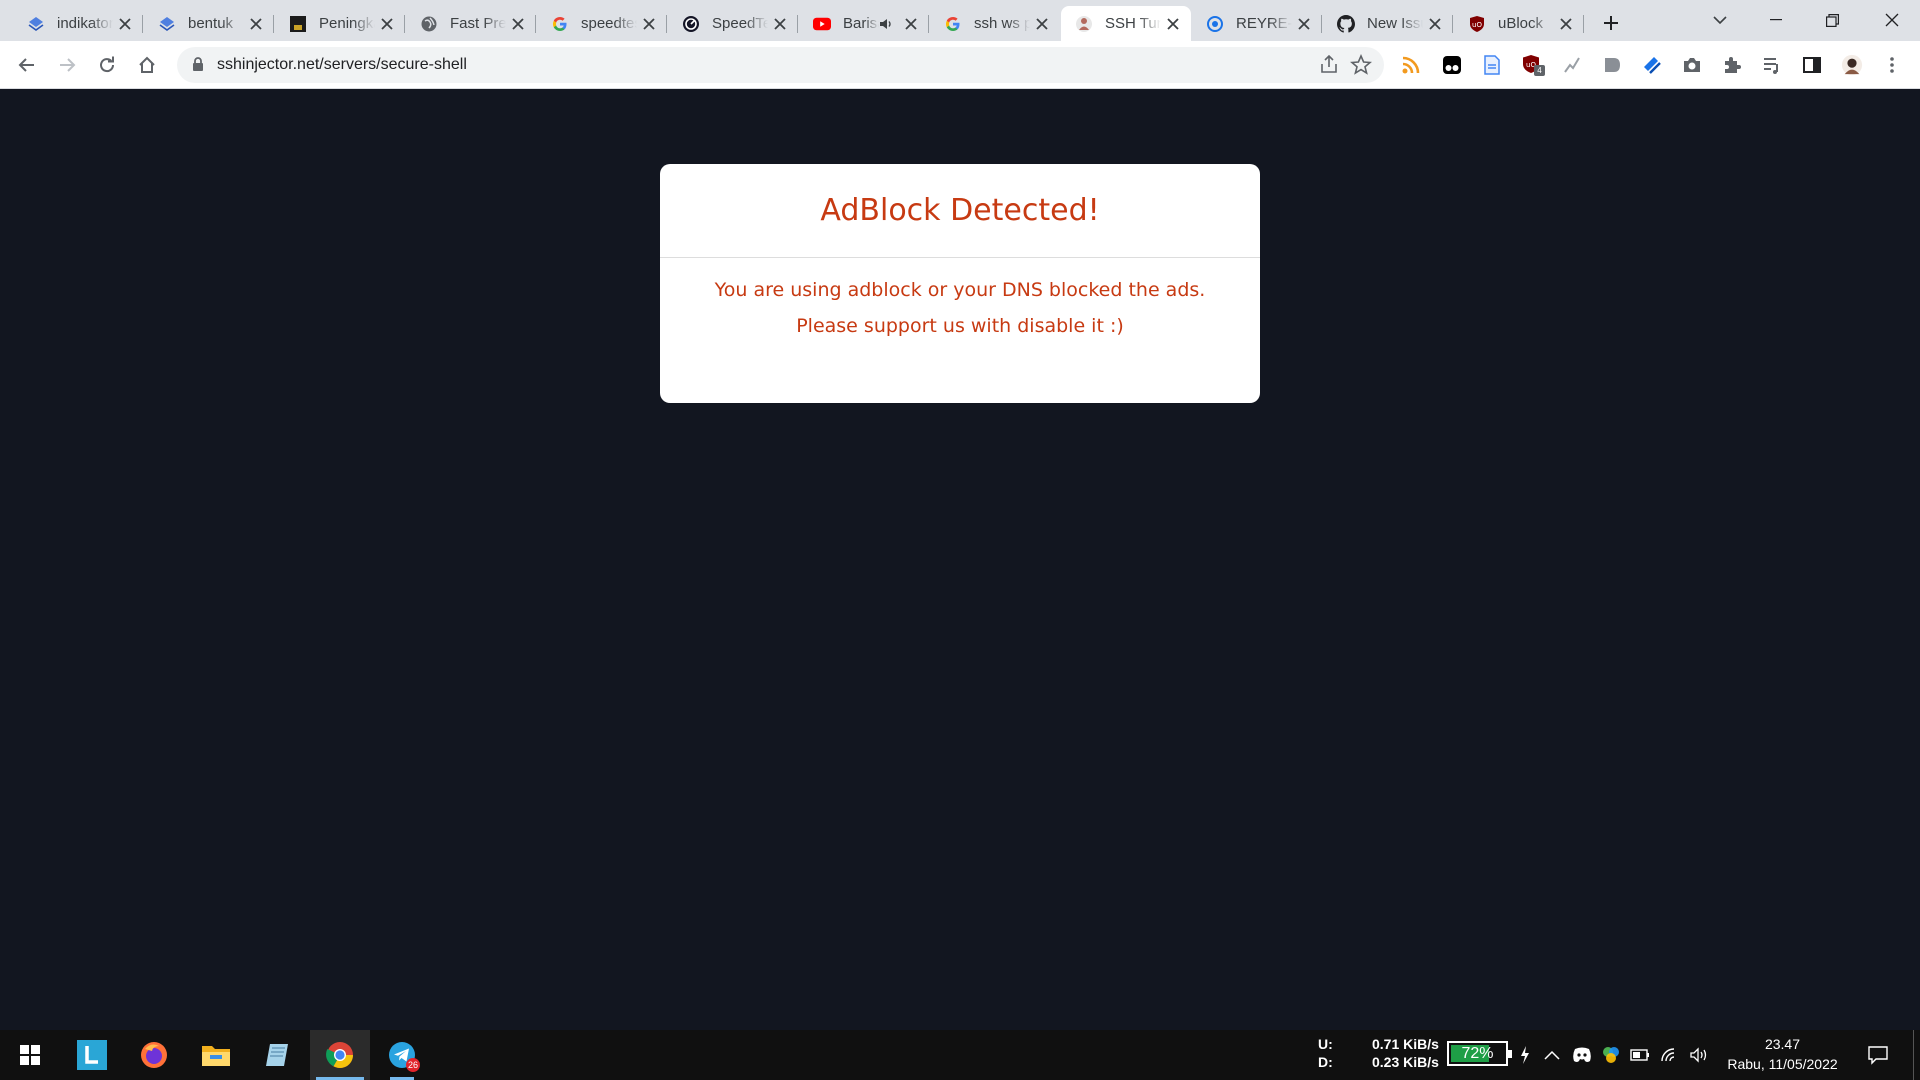  I want to click on net-meter-labels: U: D:, so click(1325, 1053).